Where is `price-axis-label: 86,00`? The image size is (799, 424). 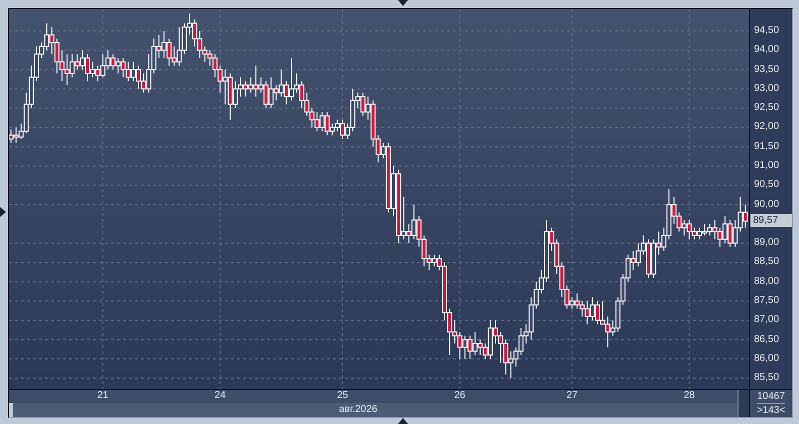 price-axis-label: 86,00 is located at coordinates (767, 358).